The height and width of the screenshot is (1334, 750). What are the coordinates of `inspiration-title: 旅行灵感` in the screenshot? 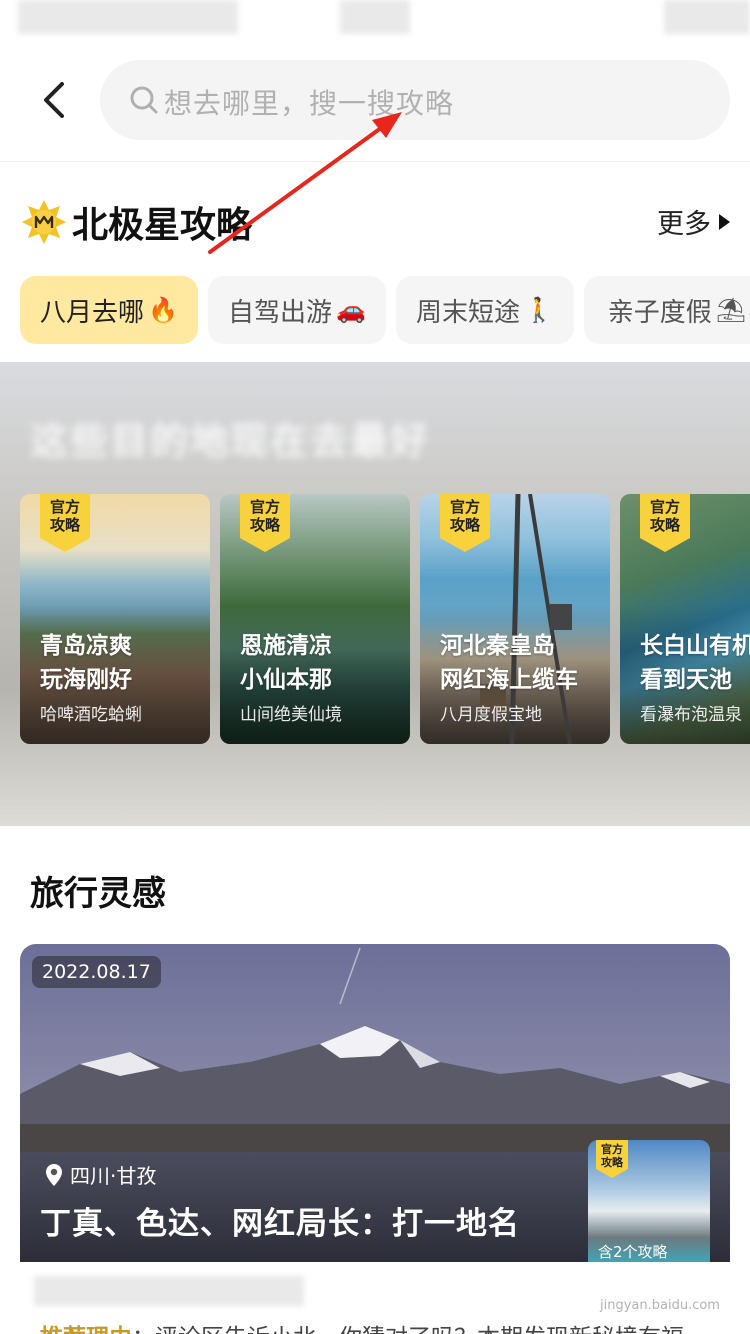 It's located at (98, 894).